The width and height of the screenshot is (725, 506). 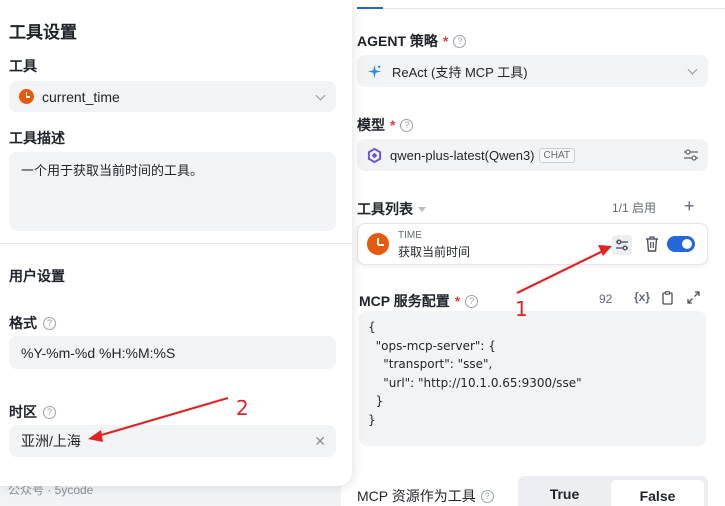 I want to click on strategy-select: ReAct (支持 MCP 工具), so click(x=532, y=71).